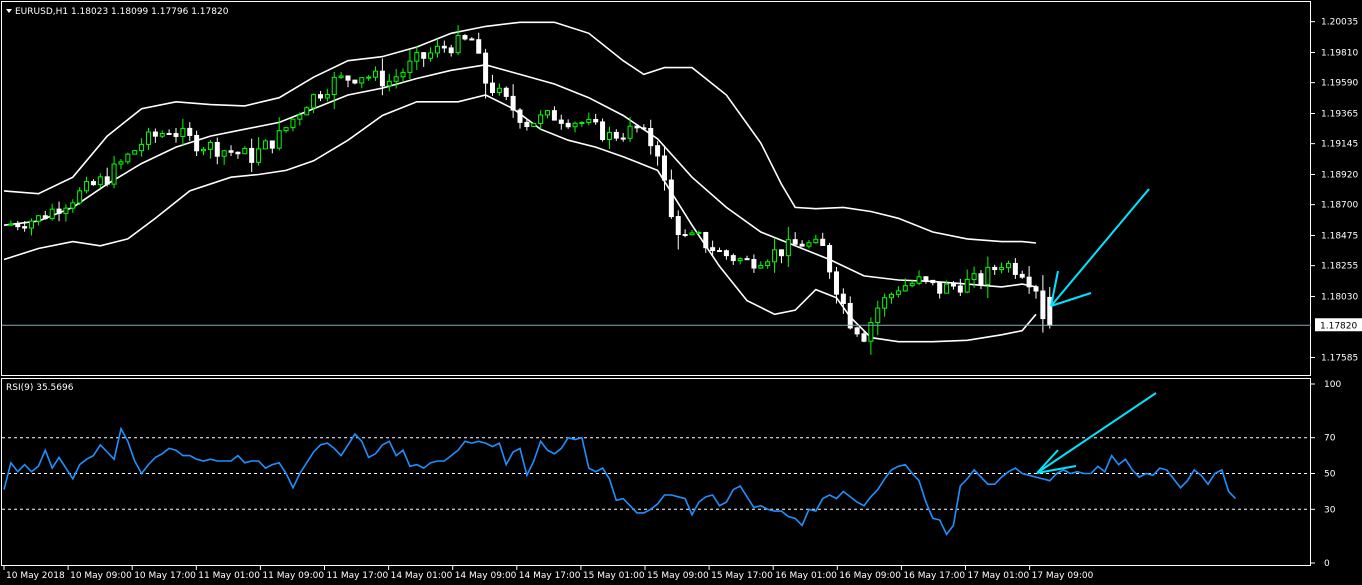  Describe the element at coordinates (9, 11) in the screenshot. I see `chart-menu-triangle-icon` at that location.